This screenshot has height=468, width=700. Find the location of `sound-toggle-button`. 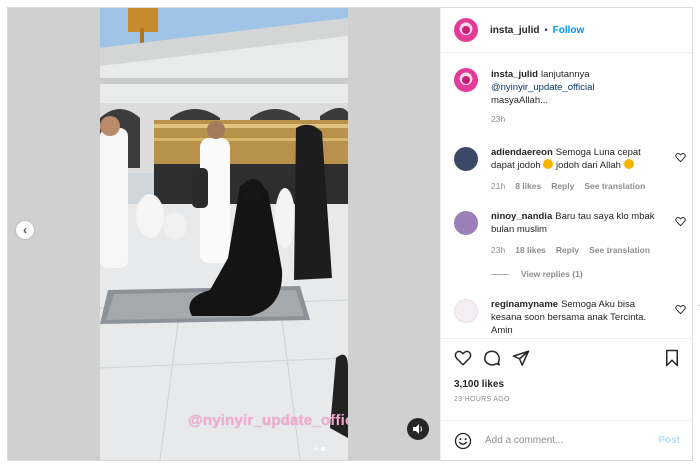

sound-toggle-button is located at coordinates (418, 429).